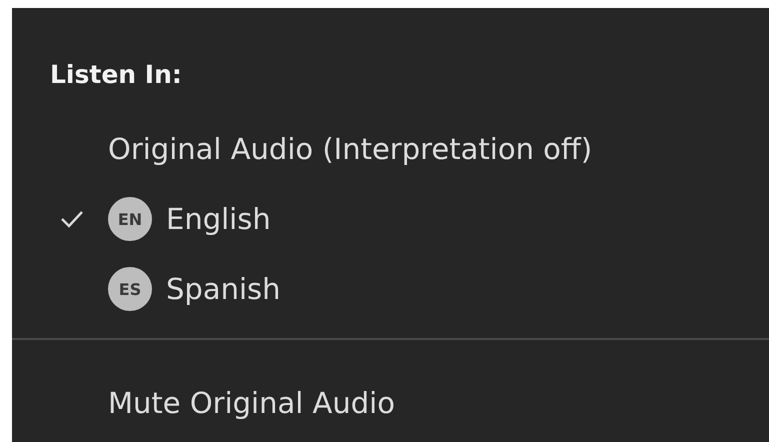  Describe the element at coordinates (130, 289) in the screenshot. I see `language-badge: ES` at that location.